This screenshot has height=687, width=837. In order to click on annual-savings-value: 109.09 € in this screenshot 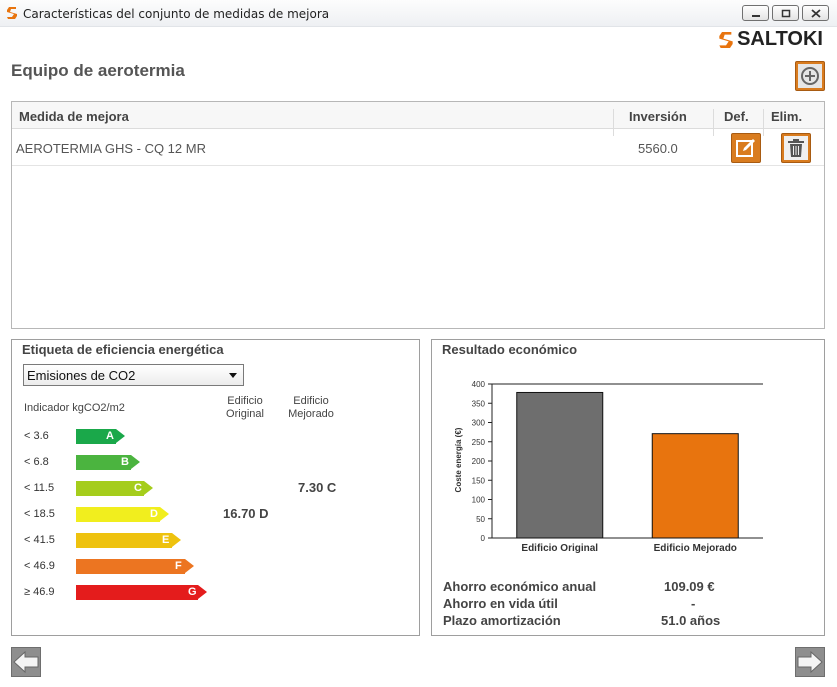, I will do `click(689, 586)`.